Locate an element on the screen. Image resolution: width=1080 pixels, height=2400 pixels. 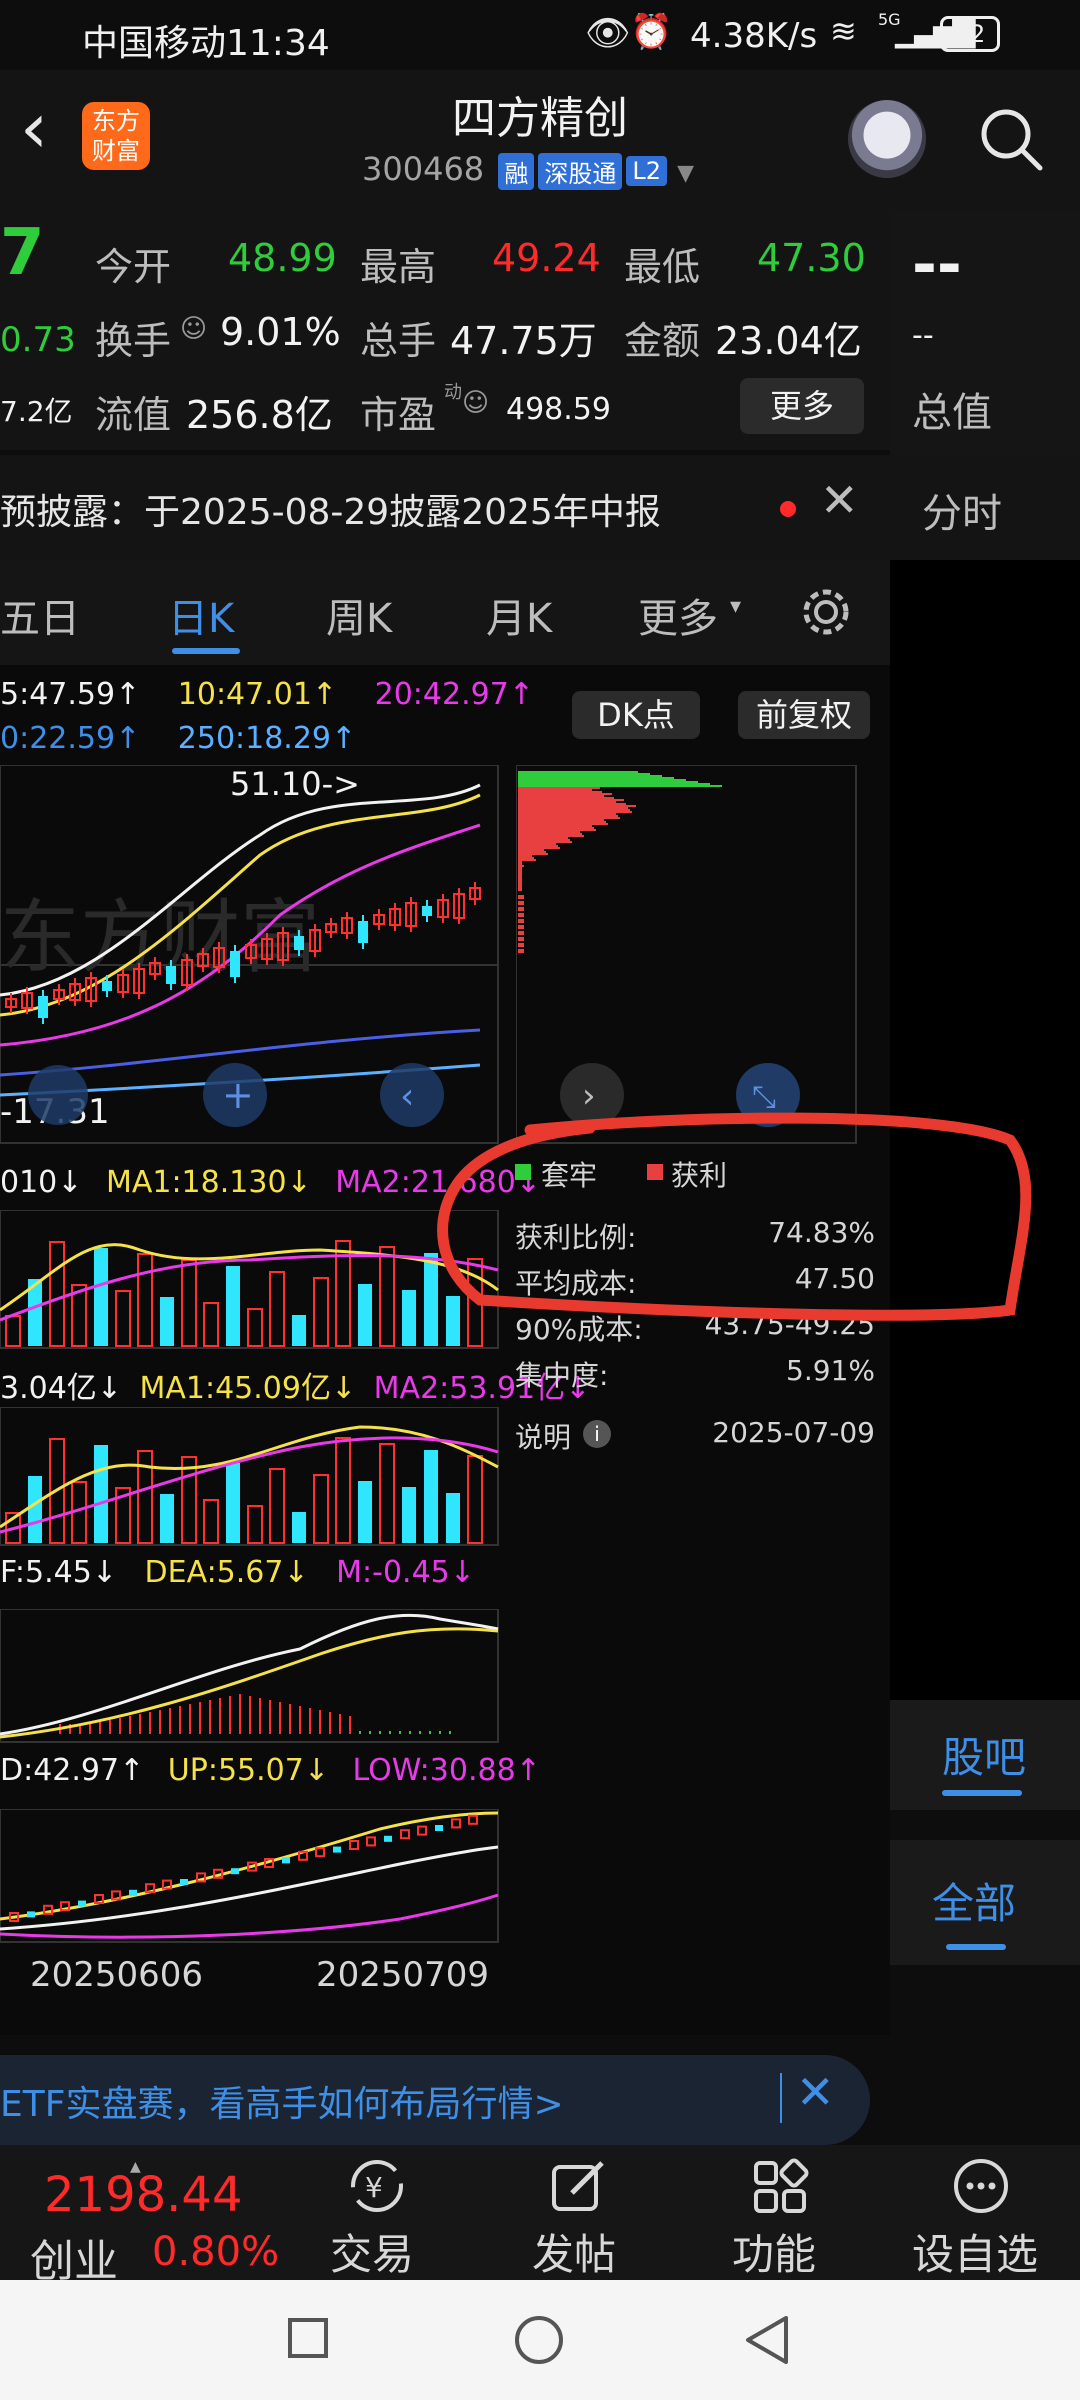
nav-trade: ¥ 交易 is located at coordinates (376, 2212).